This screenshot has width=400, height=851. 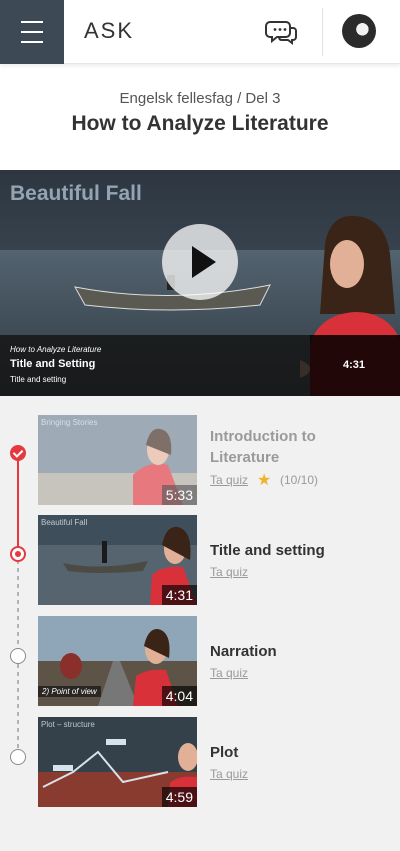 What do you see at coordinates (179, 797) in the screenshot?
I see `episode-duration: 4:59` at bounding box center [179, 797].